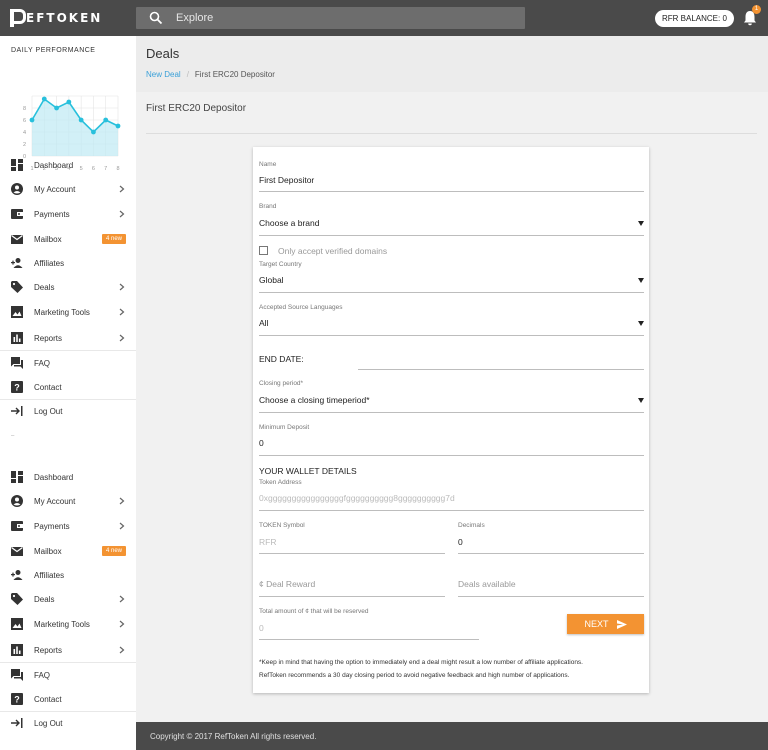 This screenshot has height=750, width=768. I want to click on deal-reward-underline, so click(352, 596).